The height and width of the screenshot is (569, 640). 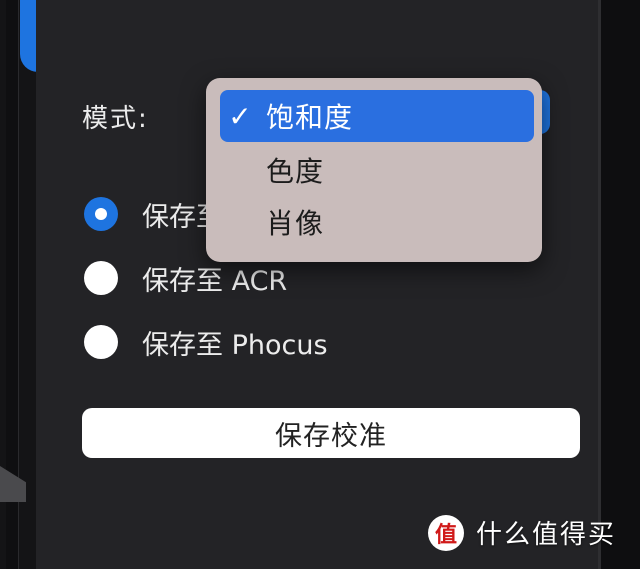 I want to click on watermark: 值 什么值得买, so click(x=522, y=532).